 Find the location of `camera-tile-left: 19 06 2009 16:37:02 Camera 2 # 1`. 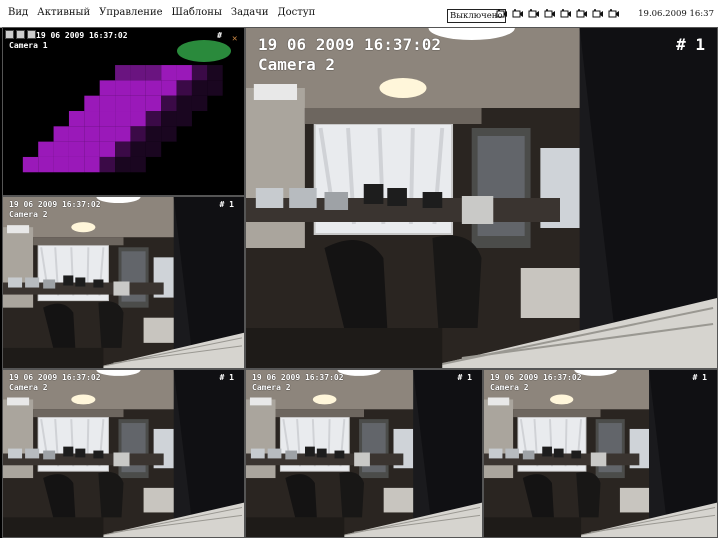

camera-tile-left: 19 06 2009 16:37:02 Camera 2 # 1 is located at coordinates (123, 282).